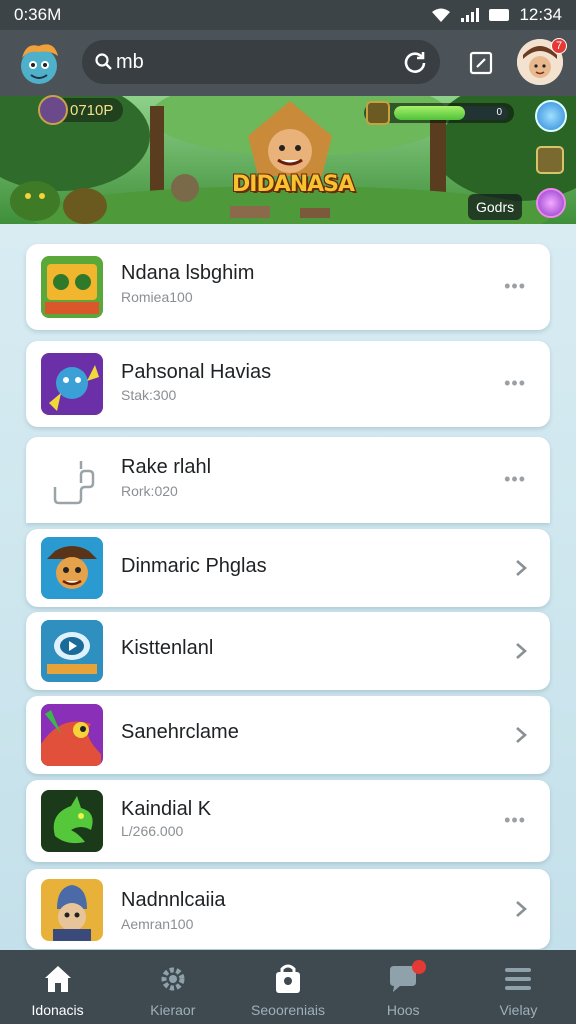 Image resolution: width=576 pixels, height=1024 pixels. I want to click on list-item: Rake rlahl Rork:020 •••, so click(288, 480).